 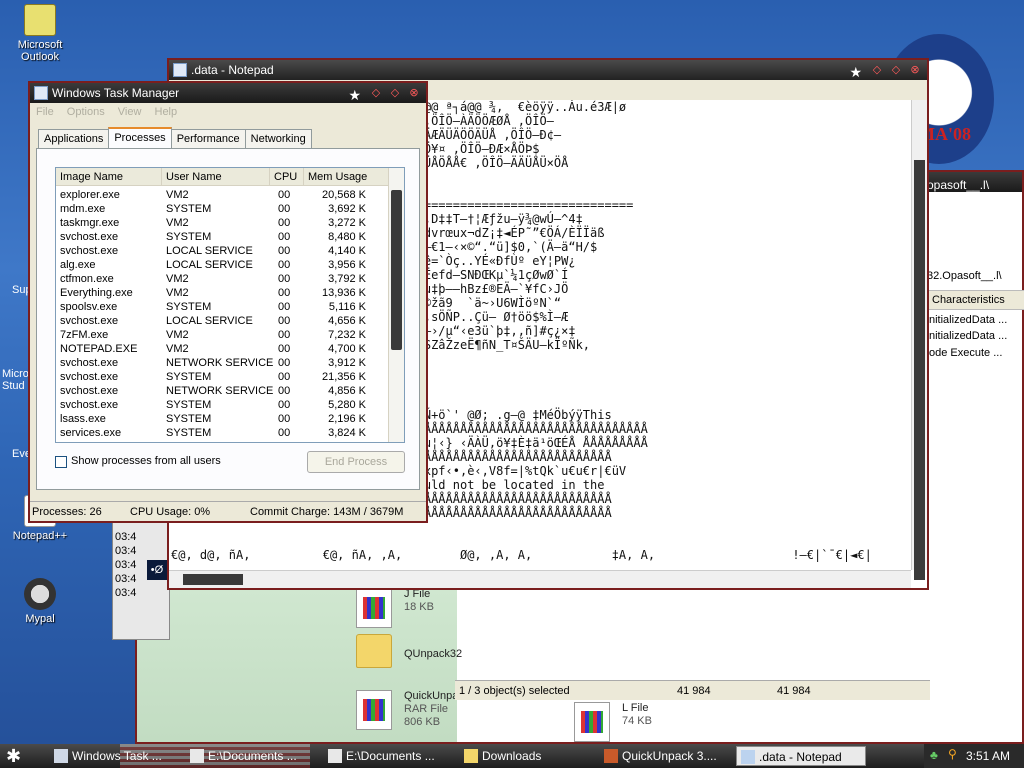 I want to click on process-row: svchost.exe SYSTEM 00 21,356 K, so click(x=223, y=377).